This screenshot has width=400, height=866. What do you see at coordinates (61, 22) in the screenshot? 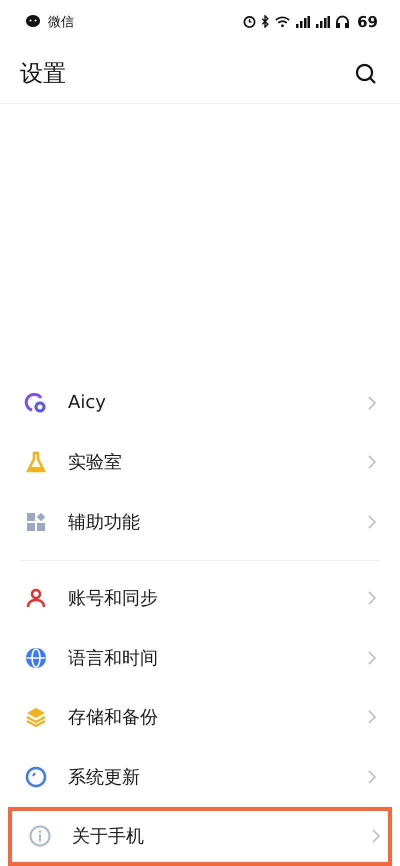
I see `notification-app-name: 微信` at bounding box center [61, 22].